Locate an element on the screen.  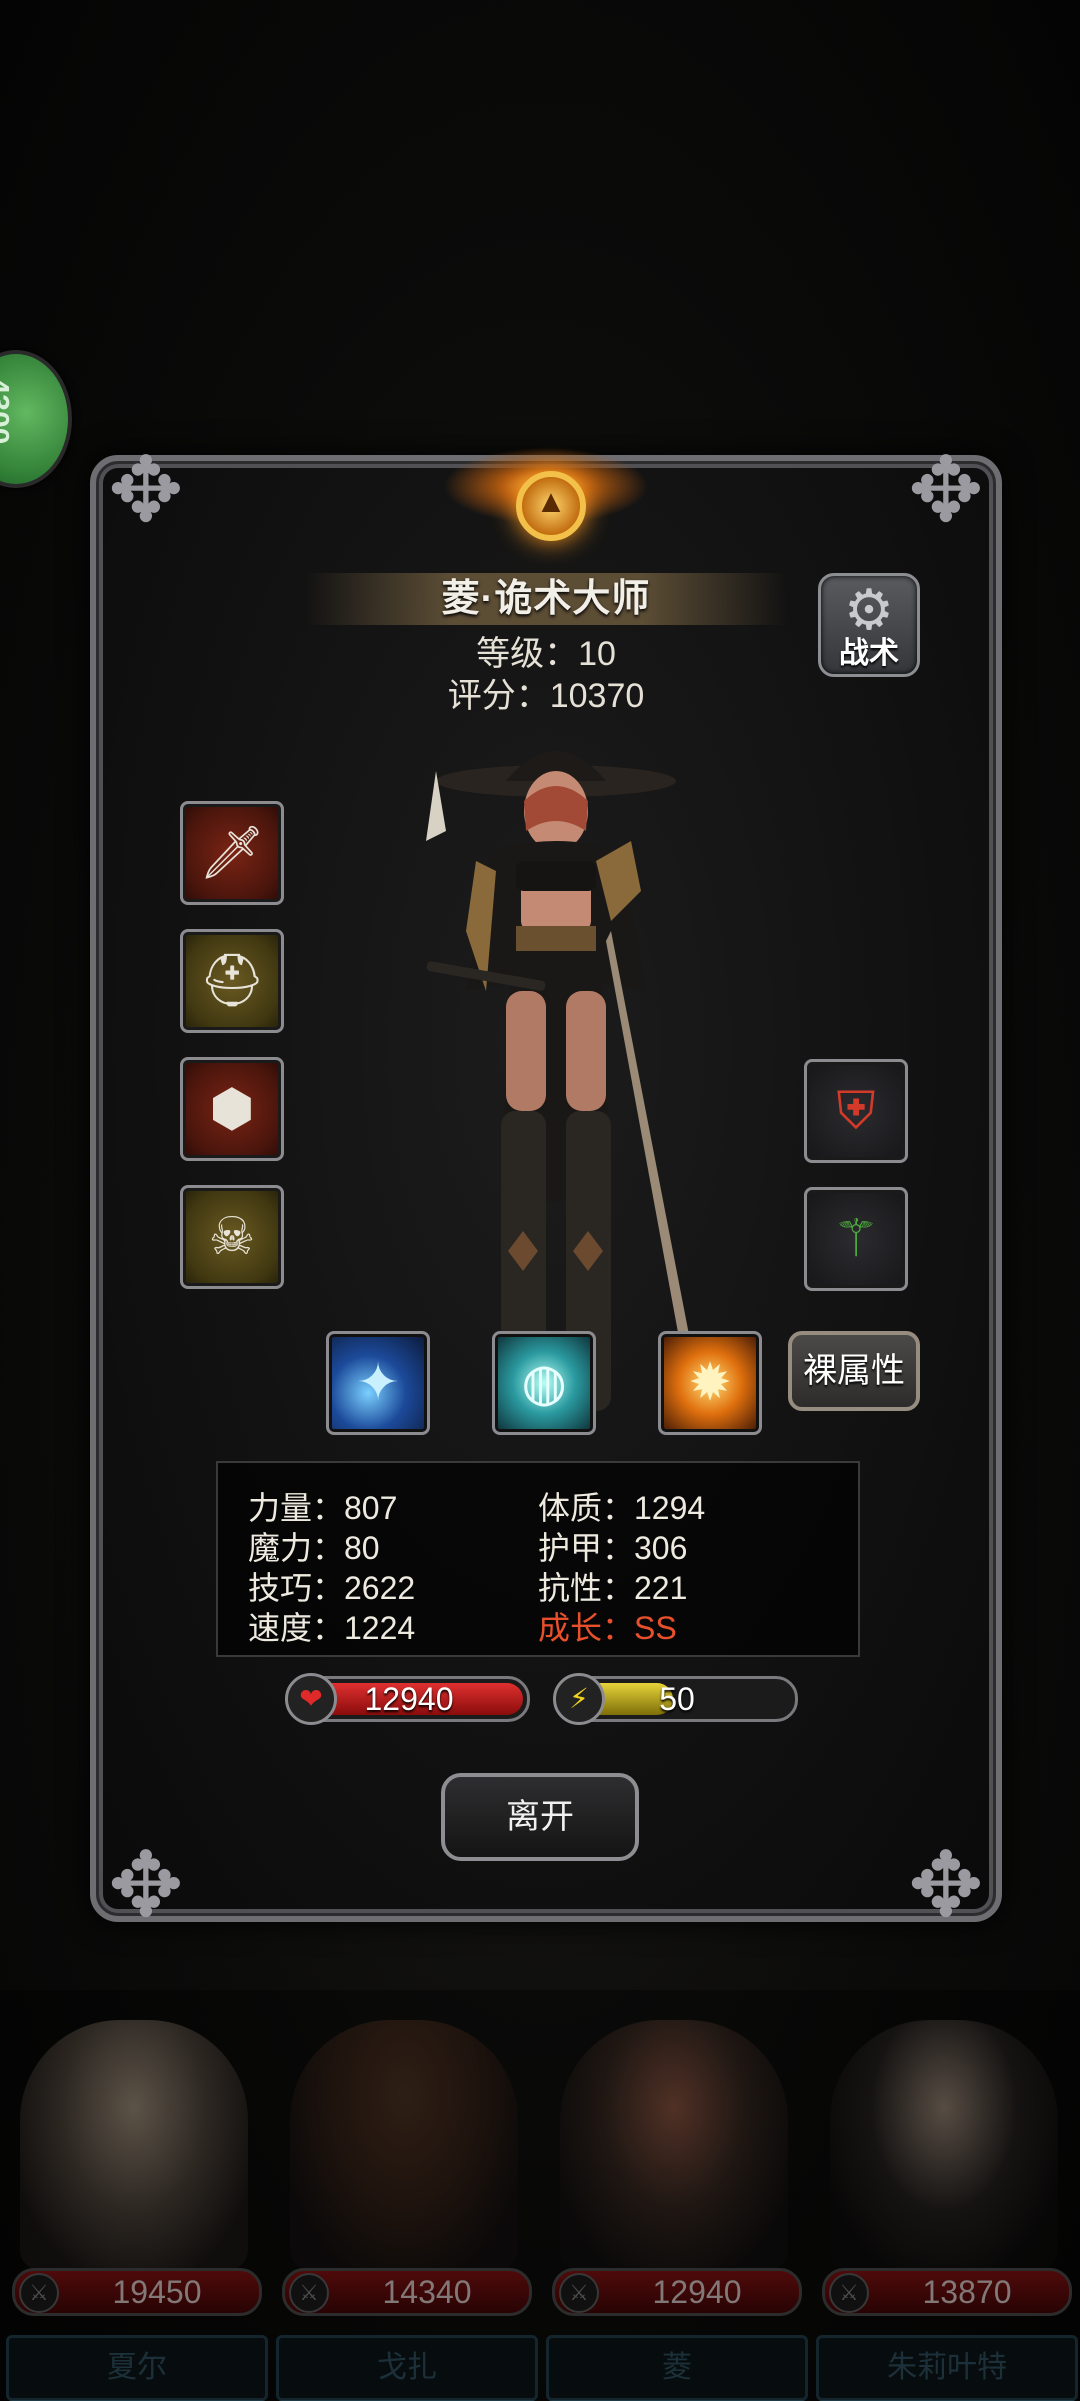
equipment-slot-offhand: ⚚ is located at coordinates (856, 1239).